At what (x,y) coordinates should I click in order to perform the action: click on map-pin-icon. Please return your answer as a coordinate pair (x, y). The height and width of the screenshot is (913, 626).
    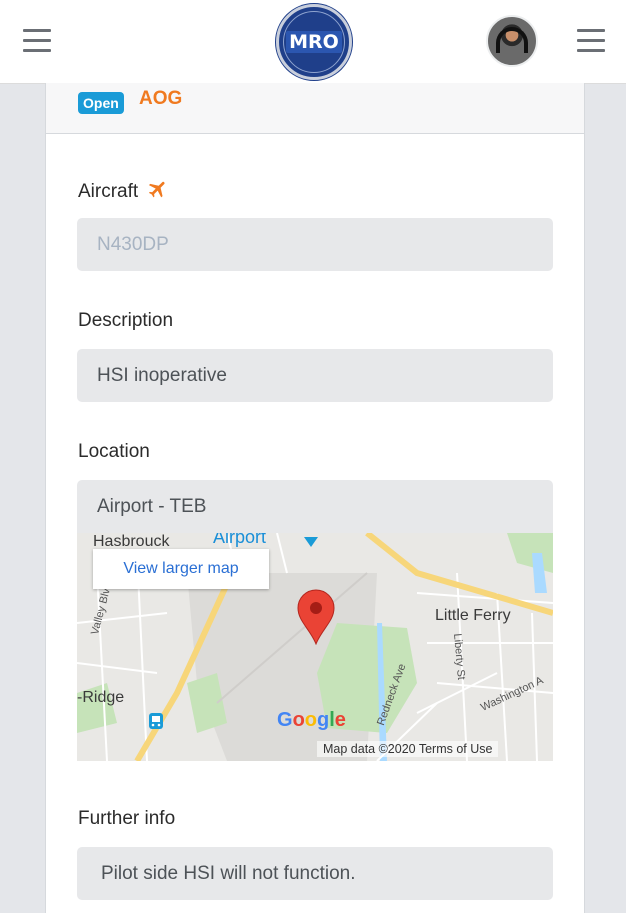
    Looking at the image, I should click on (316, 617).